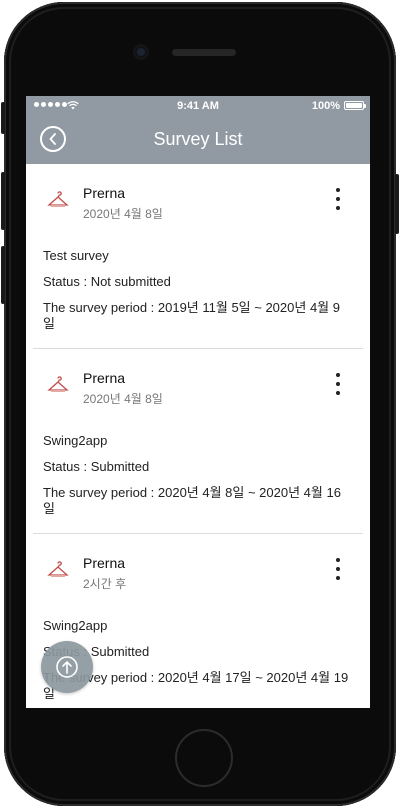 The height and width of the screenshot is (808, 400). I want to click on page-title: Survey List, so click(198, 139).